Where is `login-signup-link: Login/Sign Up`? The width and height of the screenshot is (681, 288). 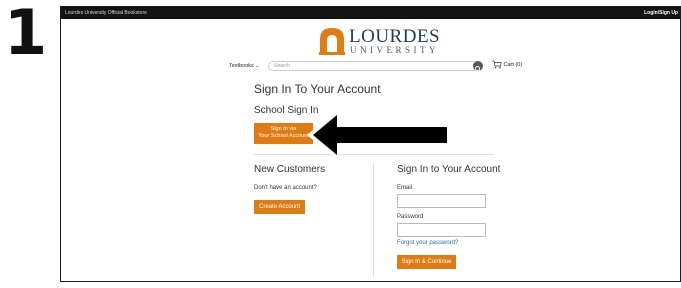 login-signup-link: Login/Sign Up is located at coordinates (661, 13).